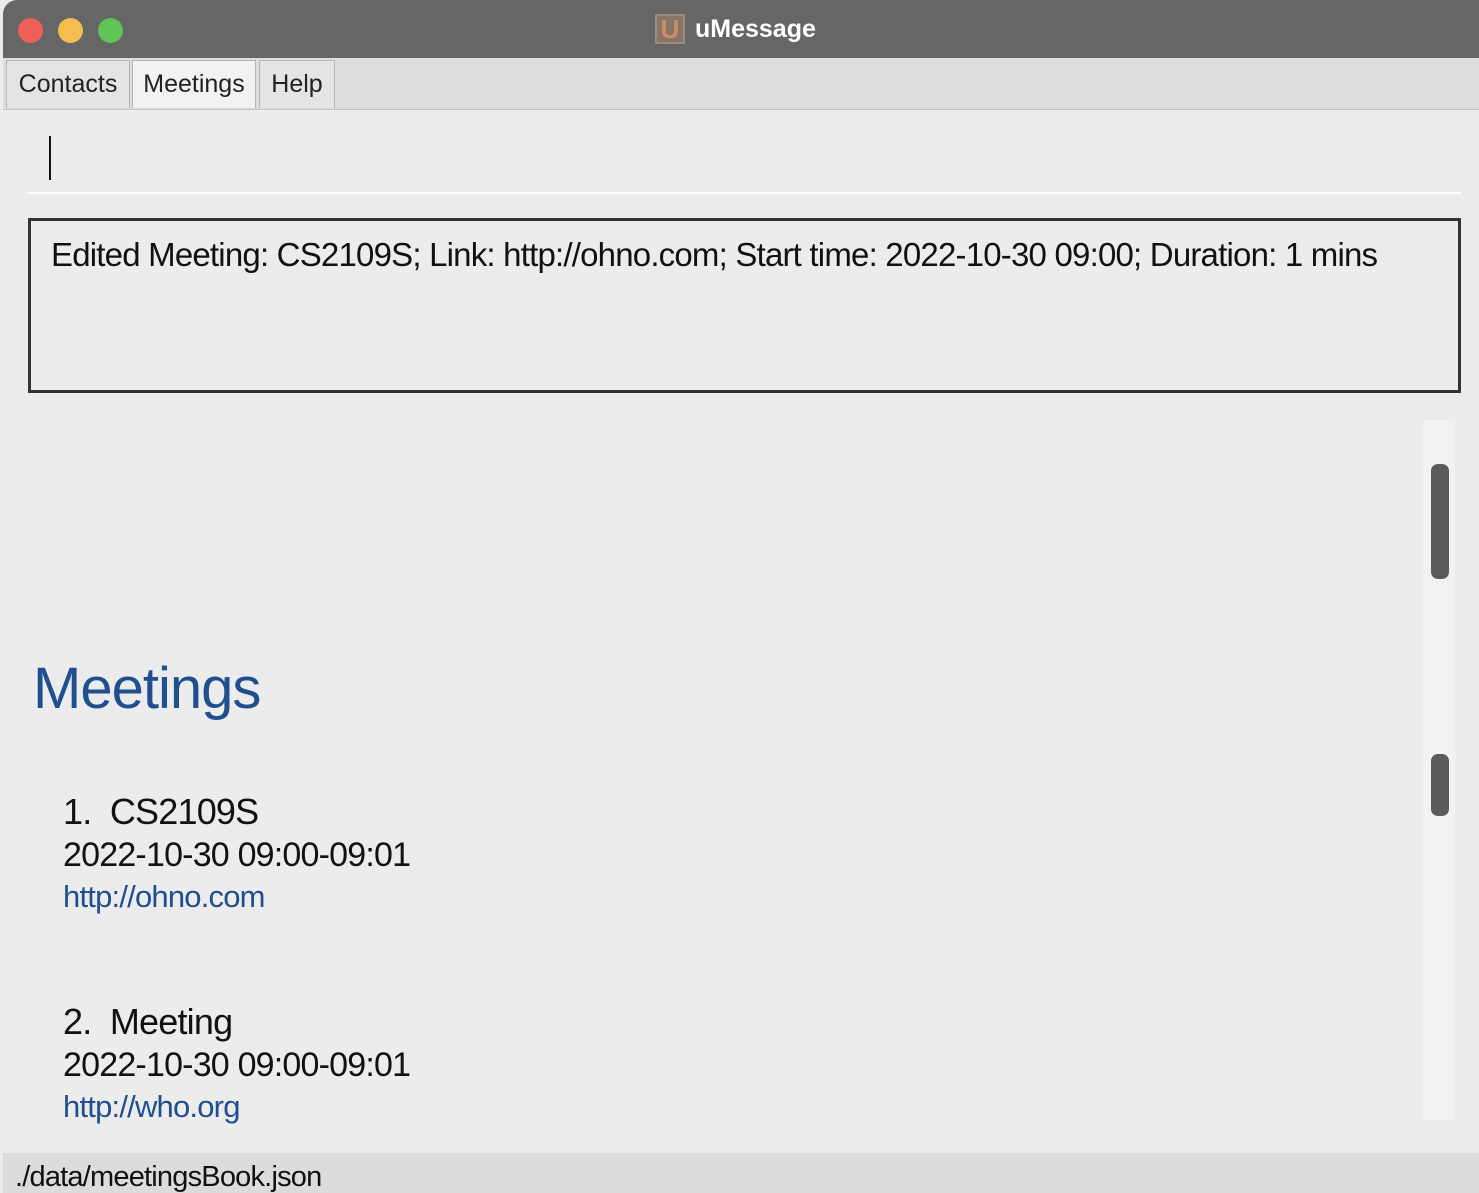 Image resolution: width=1479 pixels, height=1193 pixels. What do you see at coordinates (30, 30) in the screenshot?
I see `close-window-button` at bounding box center [30, 30].